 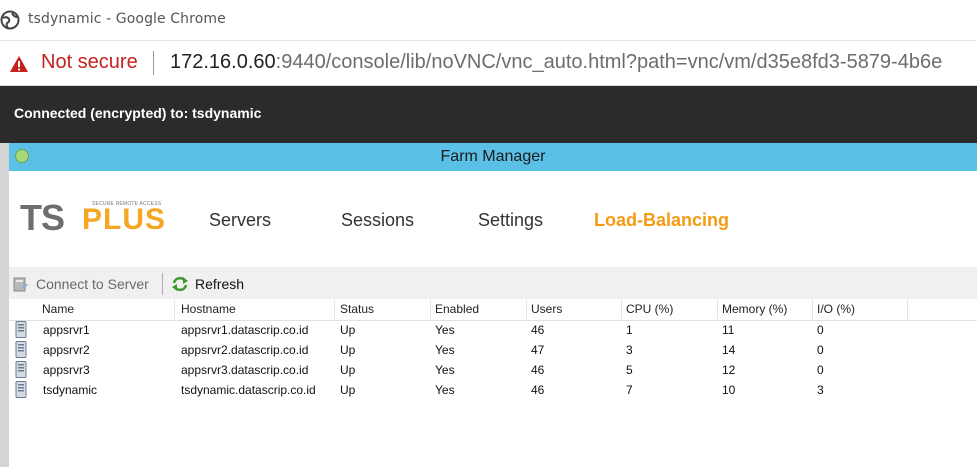 I want to click on security-indicator: Not secure, so click(x=89, y=62).